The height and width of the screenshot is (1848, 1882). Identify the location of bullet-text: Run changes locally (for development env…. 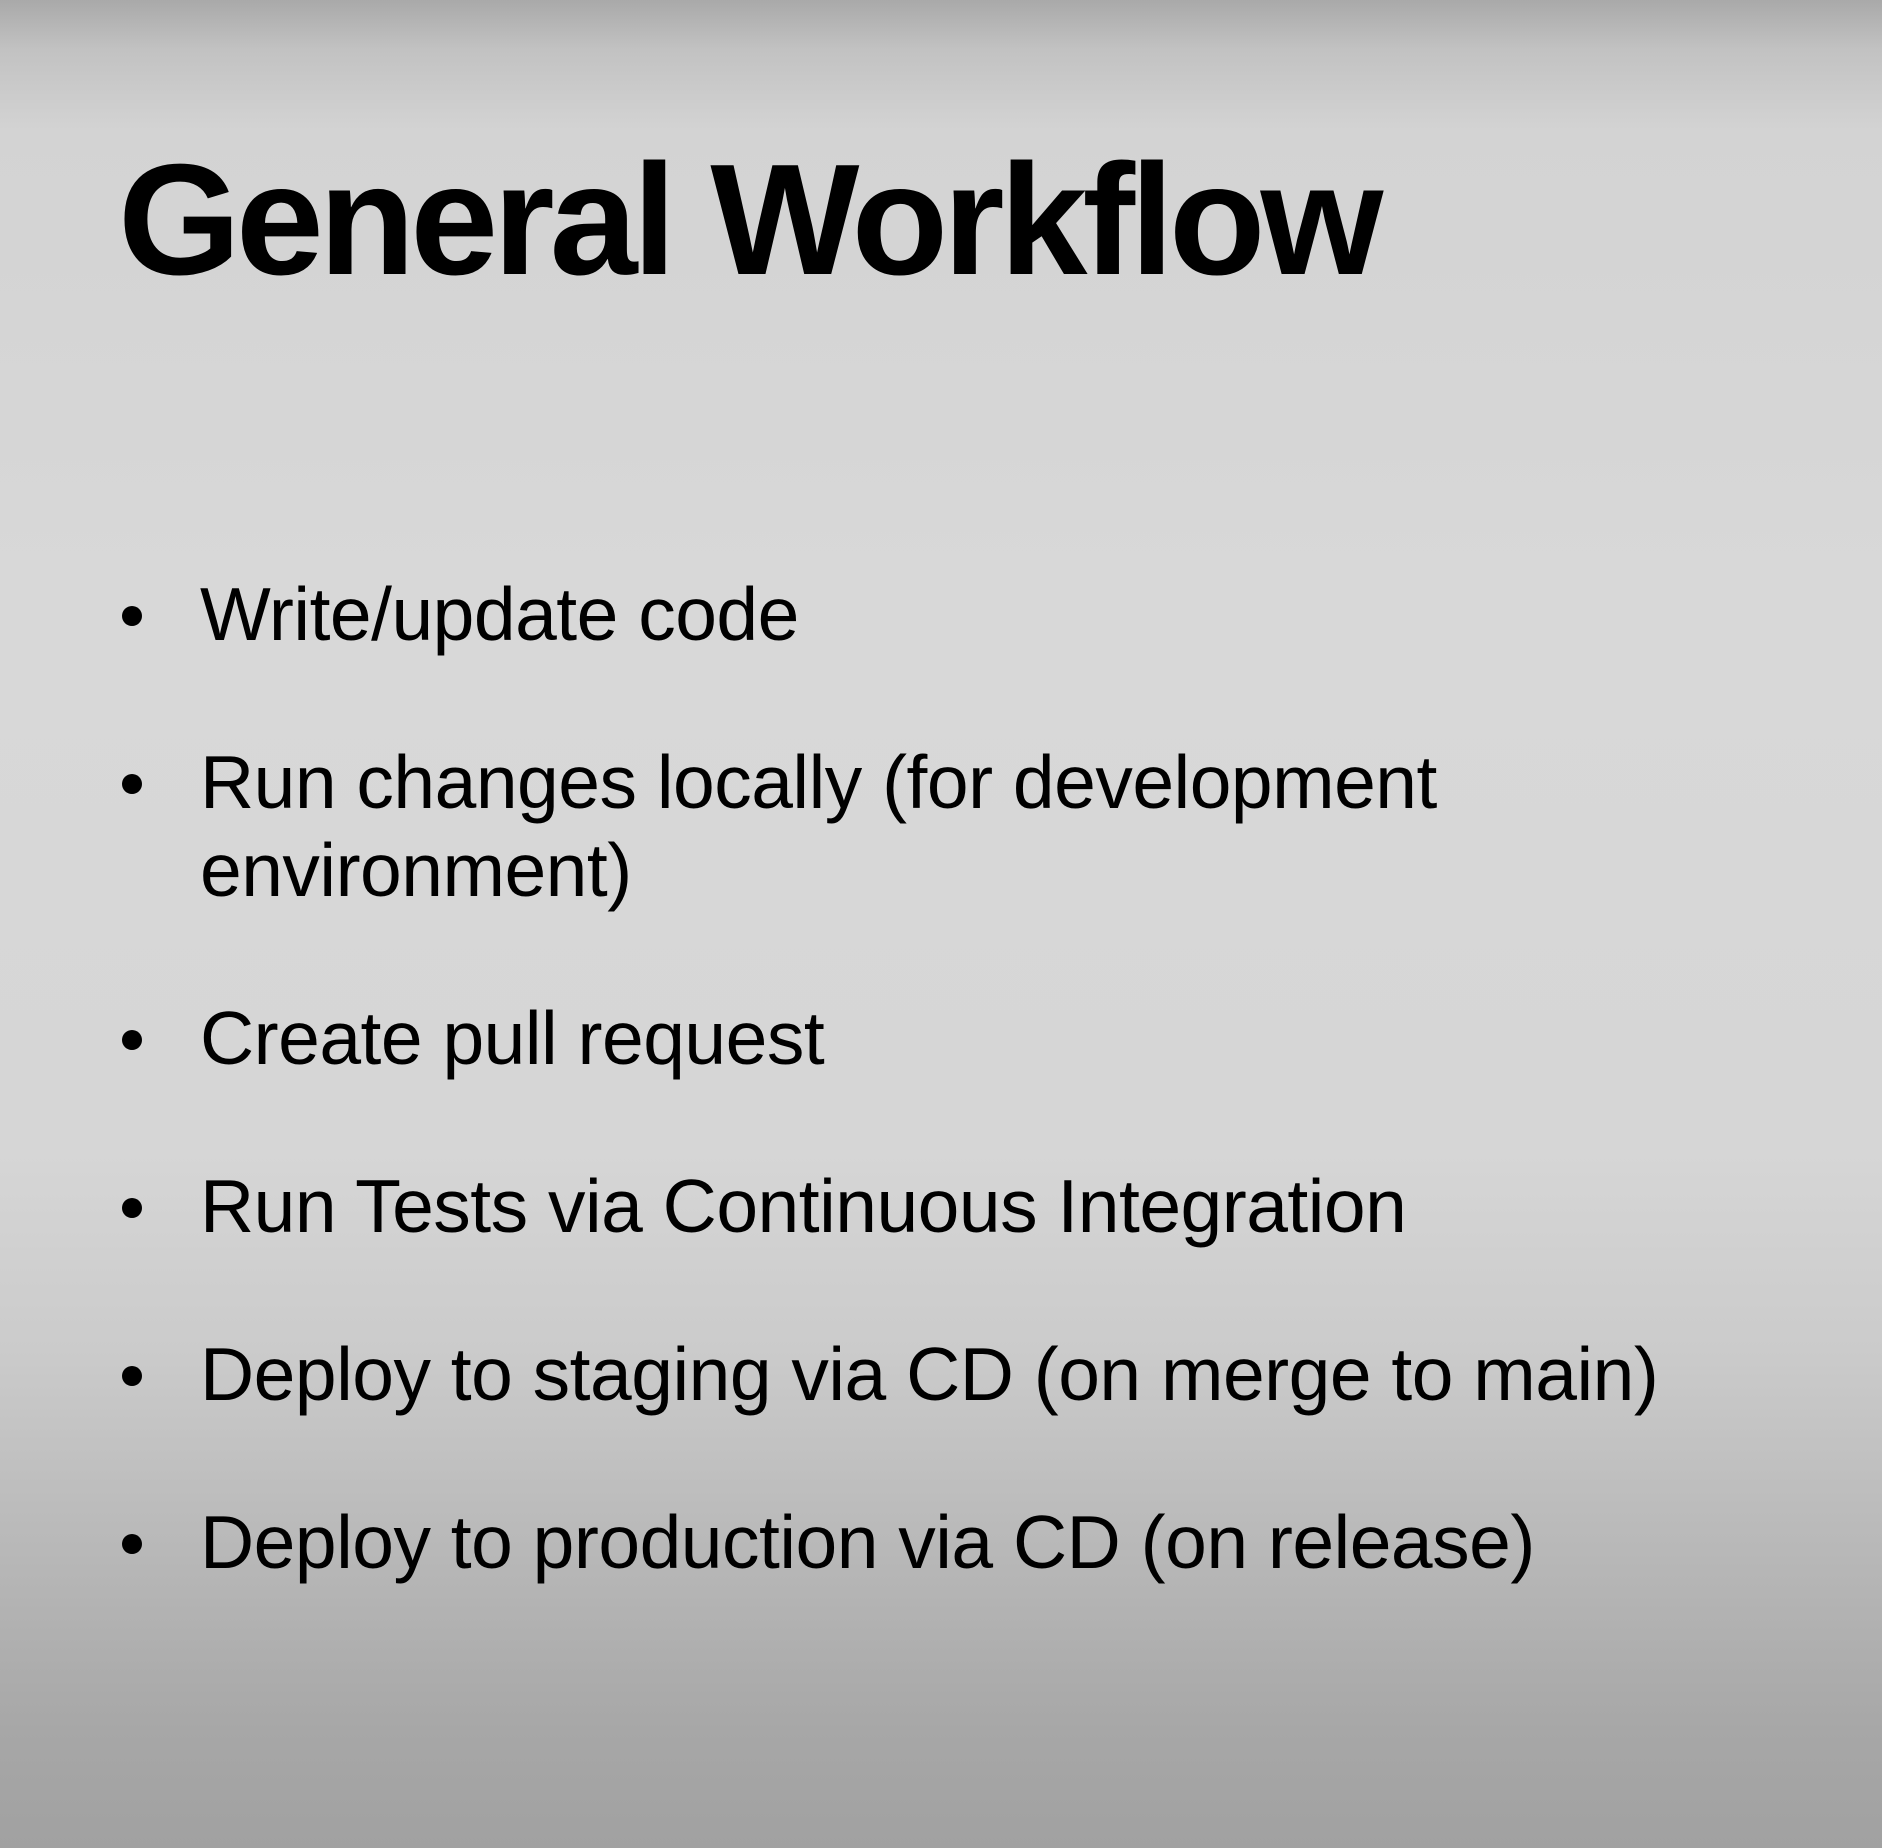
(818, 826).